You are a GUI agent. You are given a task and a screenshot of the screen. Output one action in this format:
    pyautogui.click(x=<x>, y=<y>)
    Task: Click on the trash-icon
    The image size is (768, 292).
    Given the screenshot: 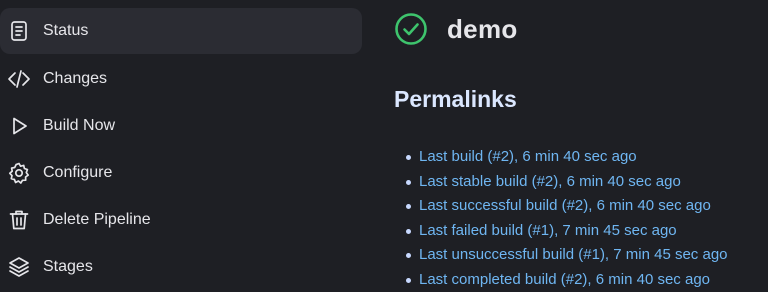 What is the action you would take?
    pyautogui.click(x=19, y=220)
    